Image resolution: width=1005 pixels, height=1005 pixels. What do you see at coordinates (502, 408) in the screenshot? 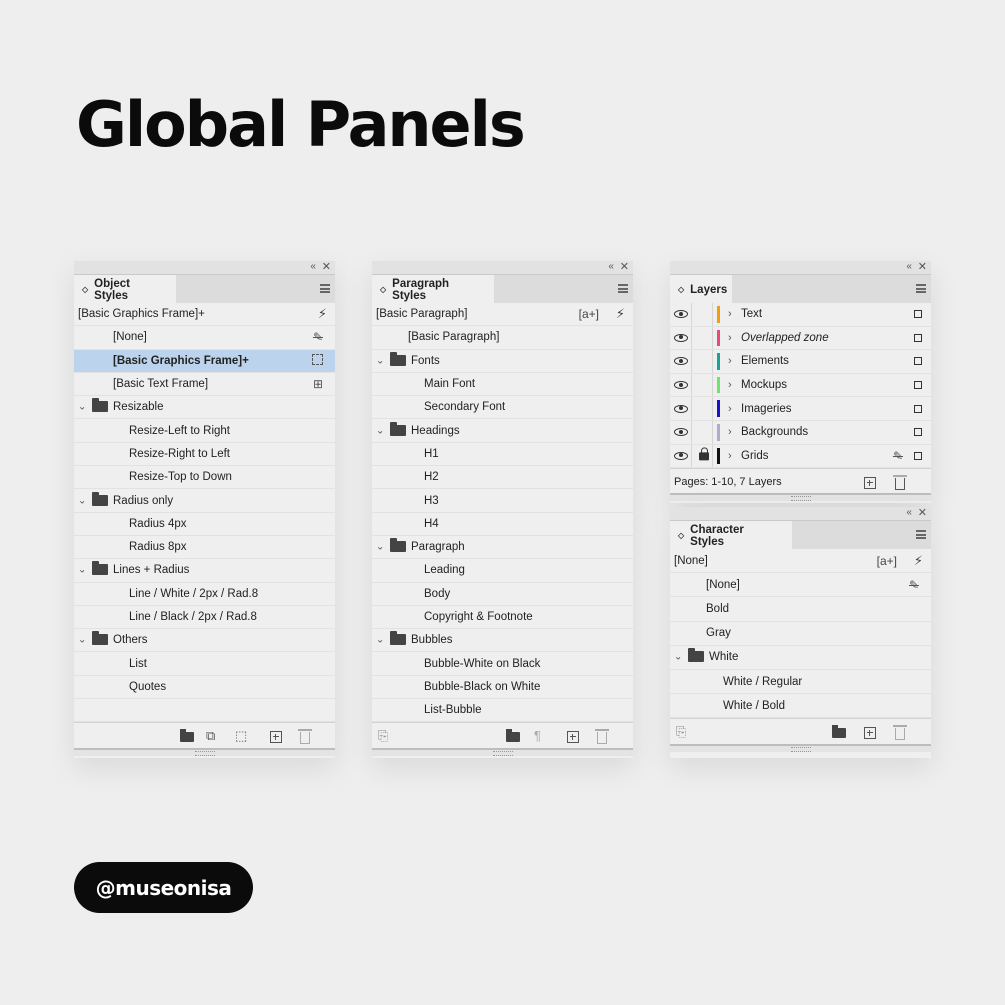
I see `style-row: Secondary Font` at bounding box center [502, 408].